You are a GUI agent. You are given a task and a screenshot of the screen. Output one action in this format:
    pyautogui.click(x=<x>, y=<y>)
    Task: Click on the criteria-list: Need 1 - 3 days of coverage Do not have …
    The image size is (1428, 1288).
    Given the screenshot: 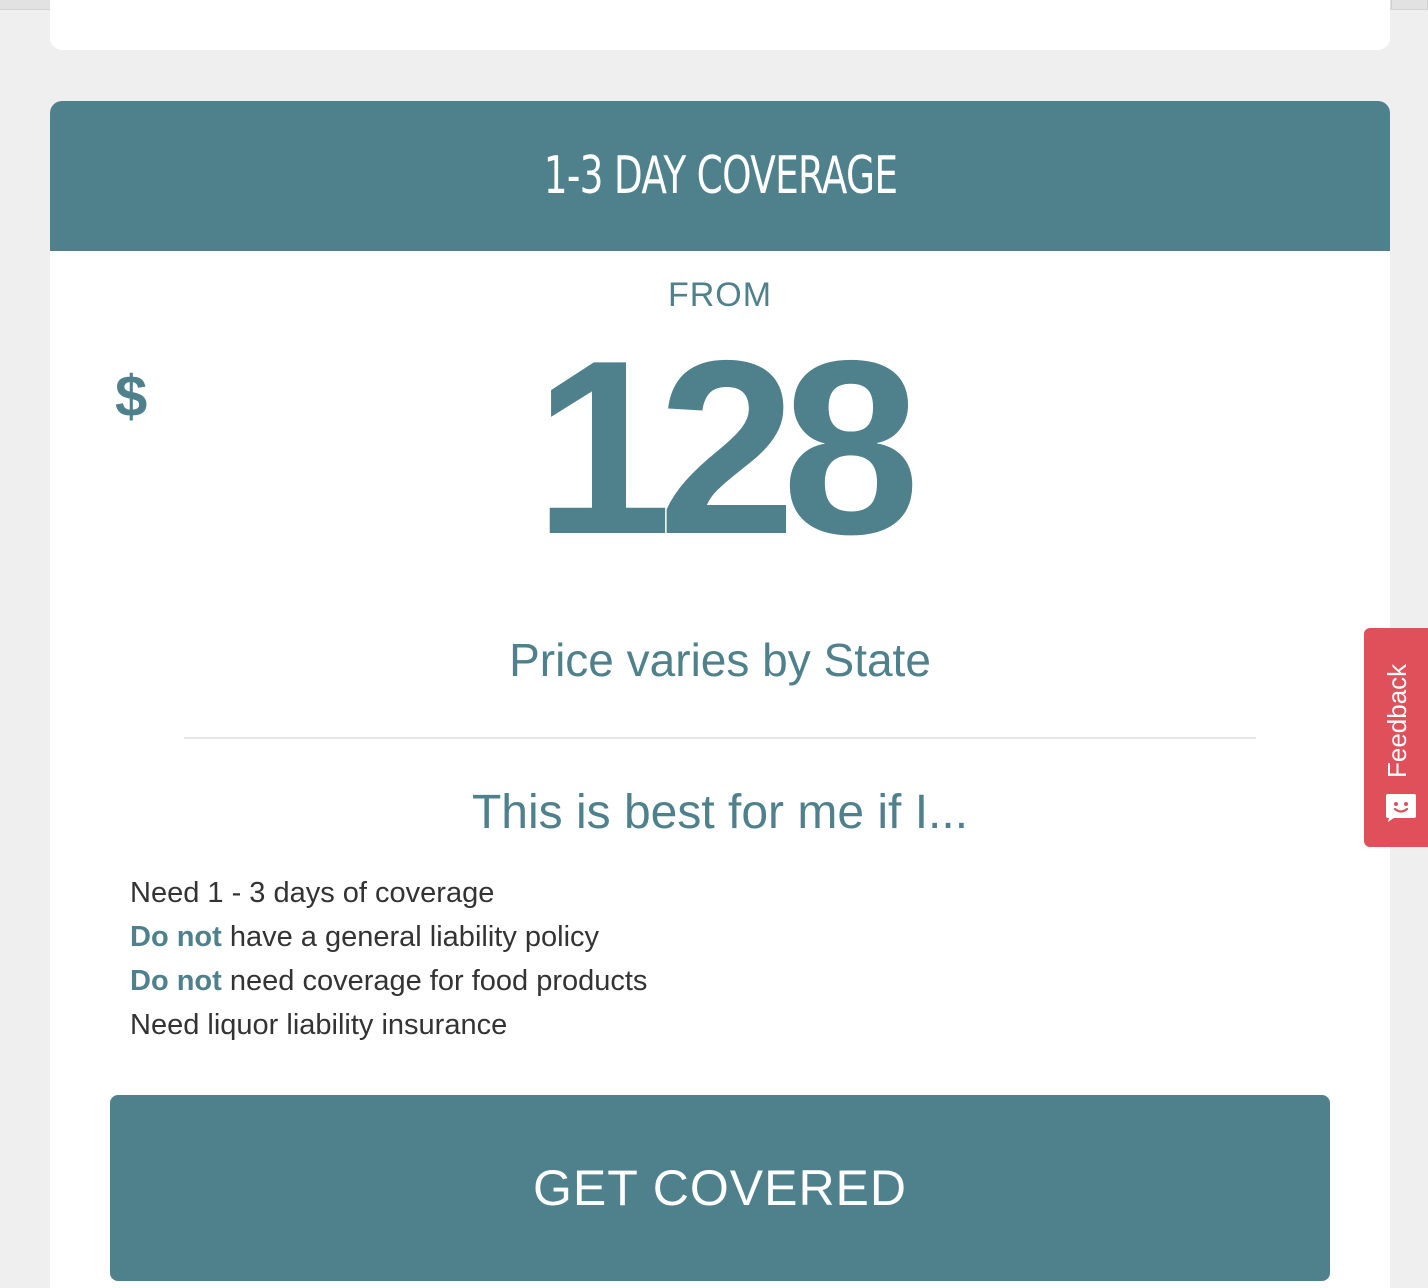 What is the action you would take?
    pyautogui.click(x=388, y=959)
    